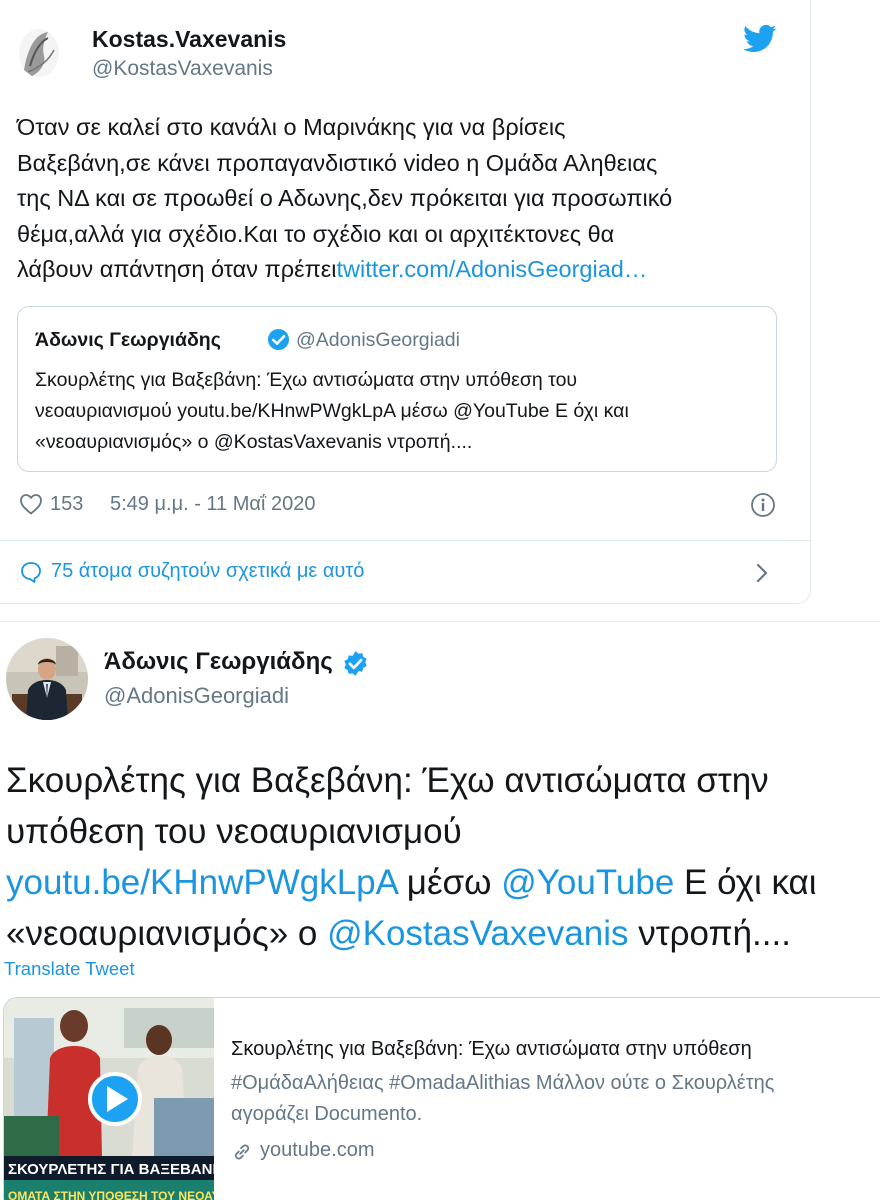 This screenshot has height=1200, width=880. What do you see at coordinates (115, 1099) in the screenshot?
I see `play-button-icon` at bounding box center [115, 1099].